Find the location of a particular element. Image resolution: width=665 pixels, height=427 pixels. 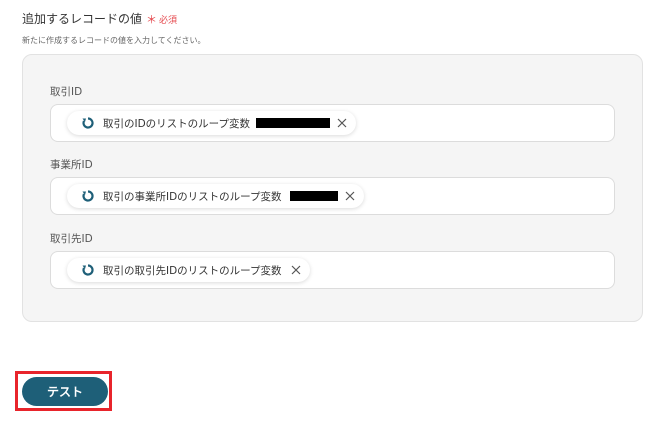

chip-label: 取引の取引先IDのリストのループ変数 is located at coordinates (192, 270).